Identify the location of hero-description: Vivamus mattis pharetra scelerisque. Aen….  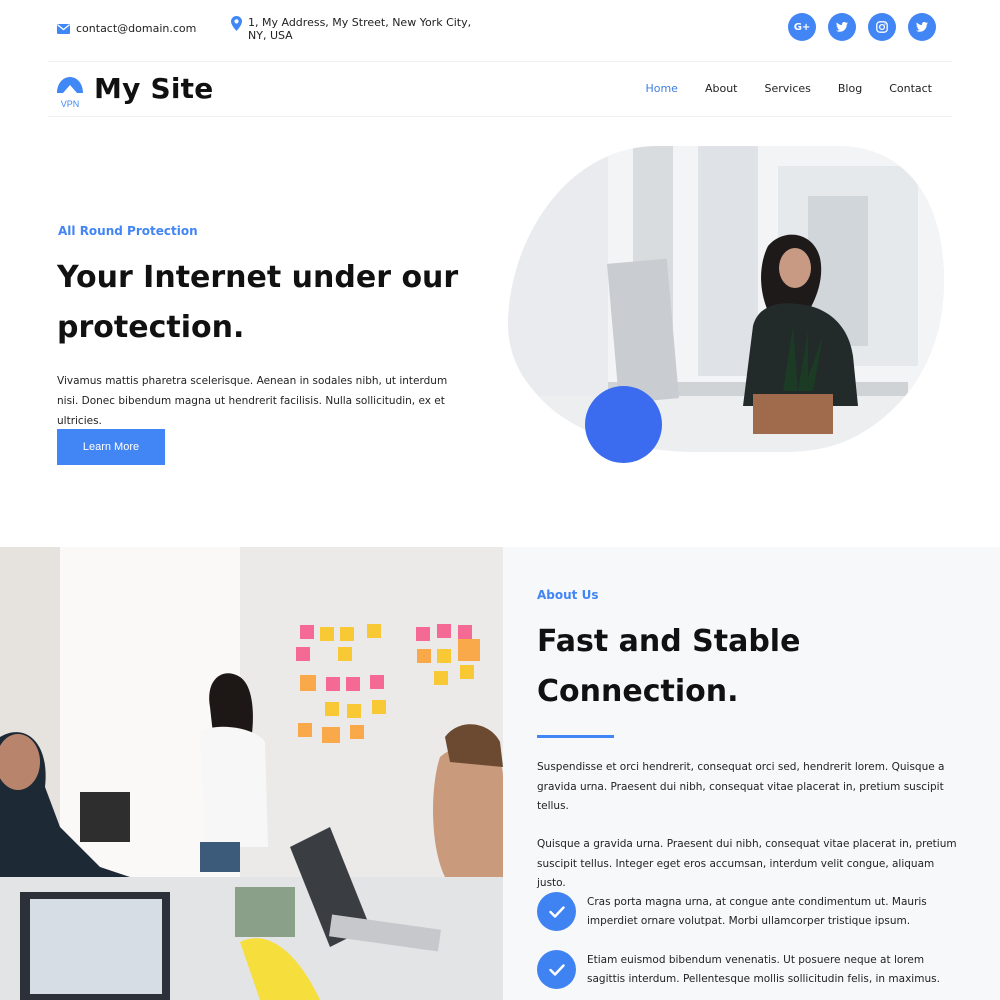
(252, 401).